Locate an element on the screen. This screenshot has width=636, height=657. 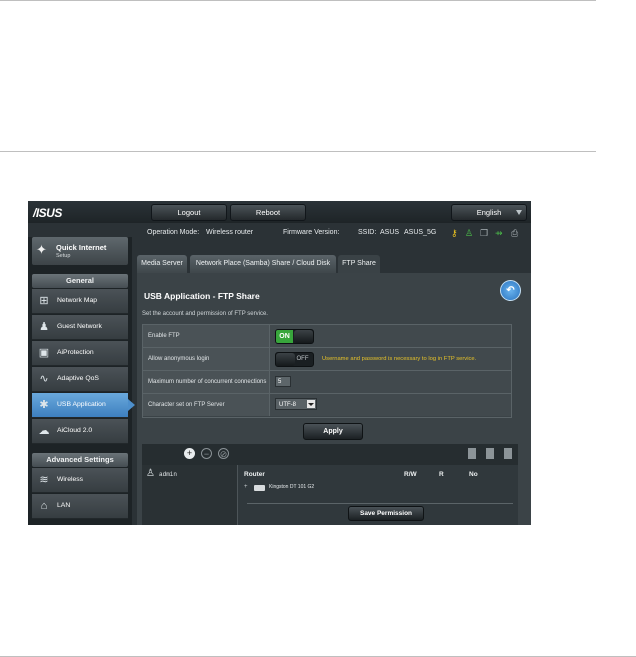
charset-select: UTF-8 is located at coordinates (296, 404).